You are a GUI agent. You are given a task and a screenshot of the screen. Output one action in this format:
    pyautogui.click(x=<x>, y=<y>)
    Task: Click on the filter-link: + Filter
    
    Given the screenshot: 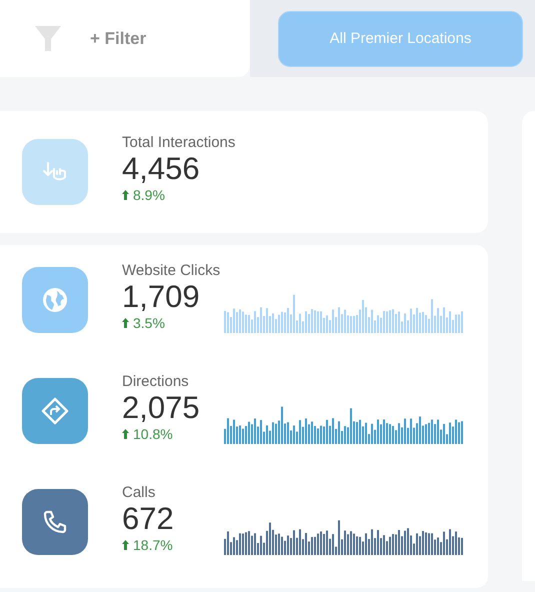 What is the action you would take?
    pyautogui.click(x=118, y=39)
    